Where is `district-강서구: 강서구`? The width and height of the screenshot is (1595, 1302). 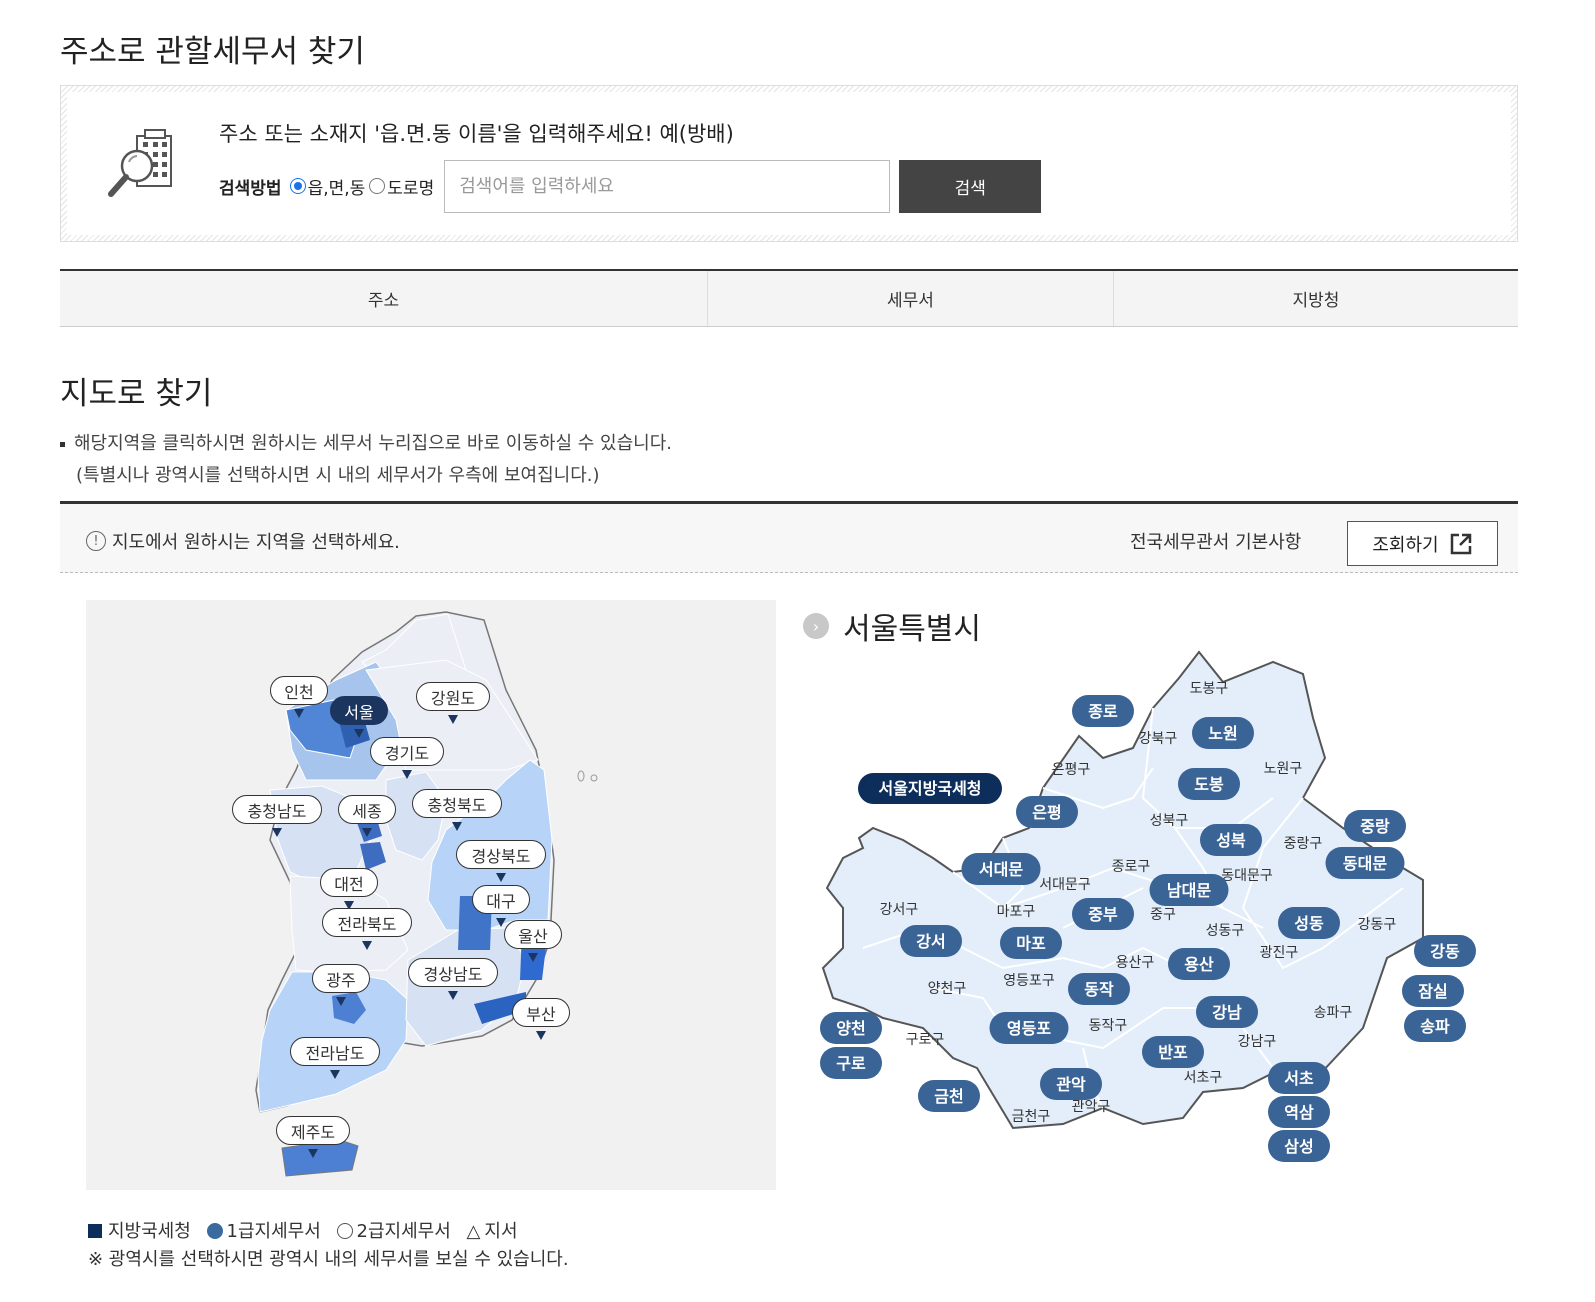
district-강서구: 강서구 is located at coordinates (899, 910).